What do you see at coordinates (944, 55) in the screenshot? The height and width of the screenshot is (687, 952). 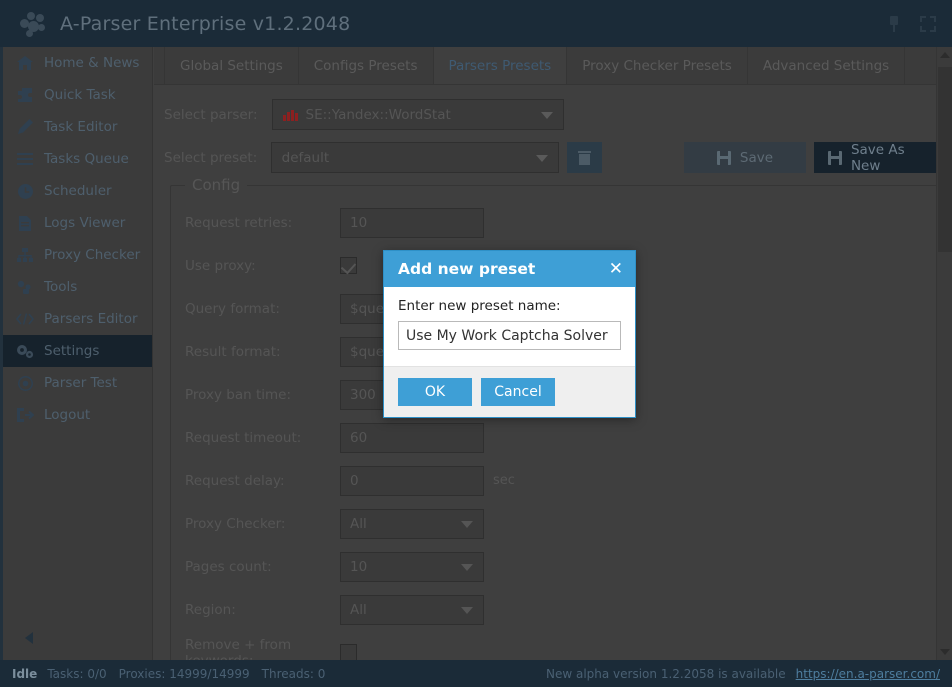 I see `scroll-up-arrow-icon` at bounding box center [944, 55].